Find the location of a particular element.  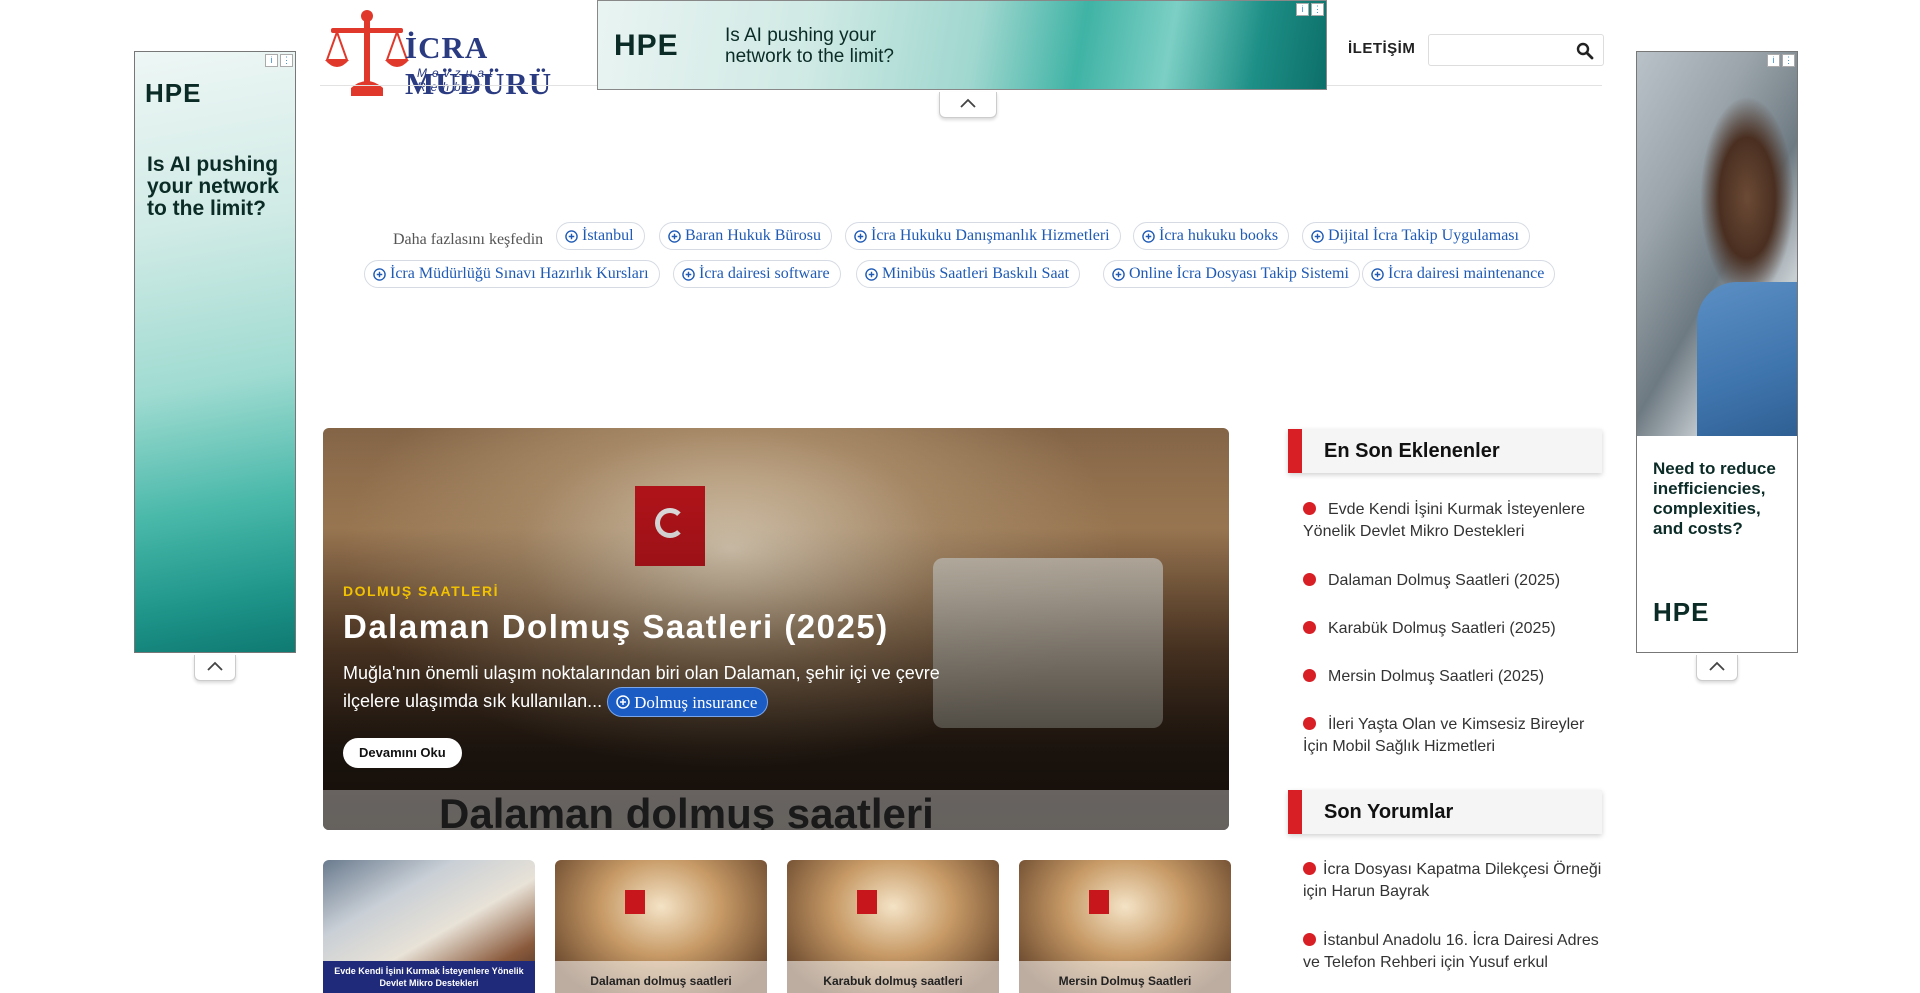

thumbnail-caption: Mersin Dolmuş Saatleri is located at coordinates (1125, 981).